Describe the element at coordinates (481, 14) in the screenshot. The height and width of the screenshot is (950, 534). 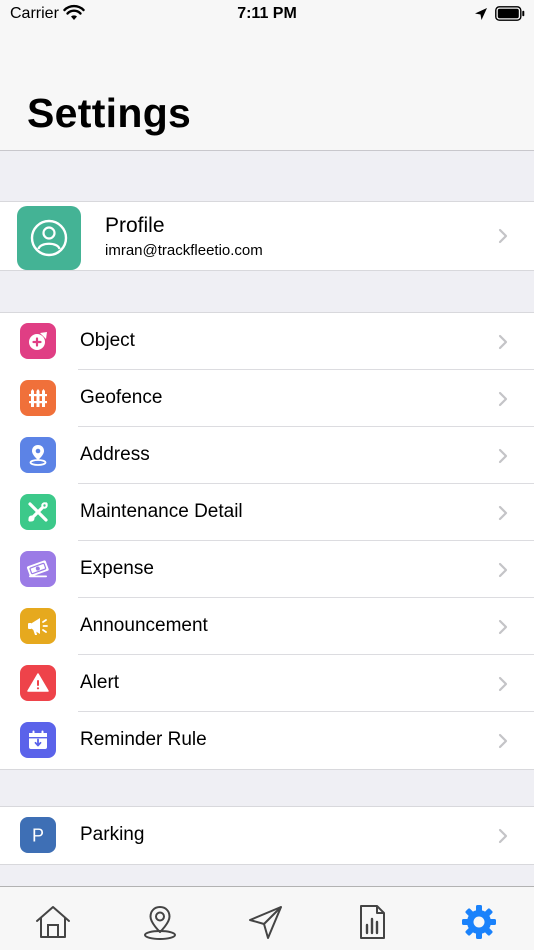
I see `location-services-icon` at that location.